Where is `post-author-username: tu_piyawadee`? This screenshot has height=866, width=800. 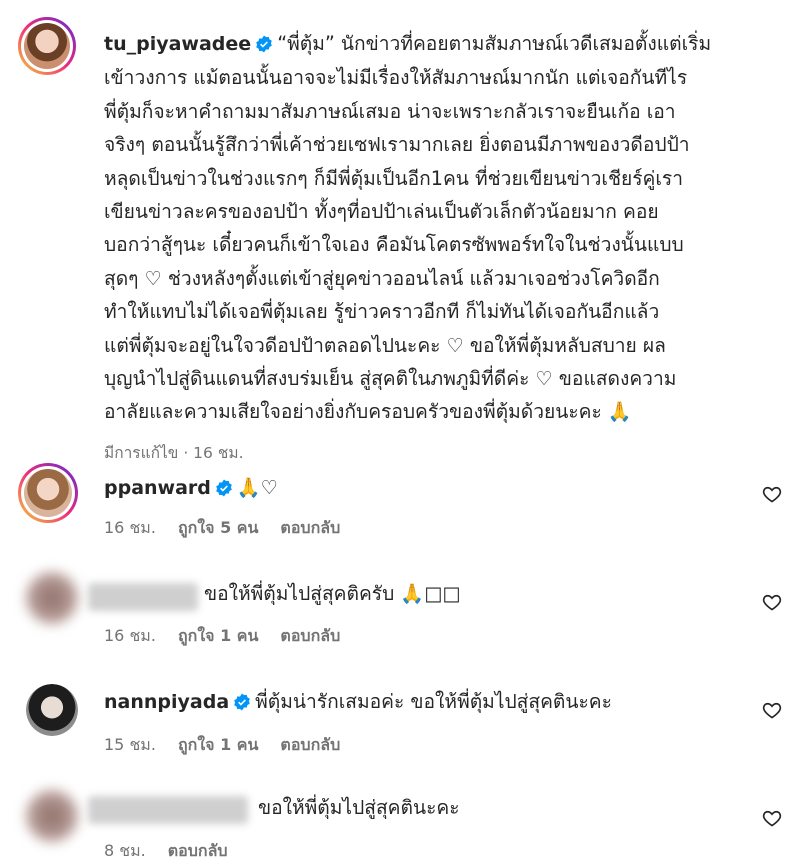
post-author-username: tu_piyawadee is located at coordinates (177, 44).